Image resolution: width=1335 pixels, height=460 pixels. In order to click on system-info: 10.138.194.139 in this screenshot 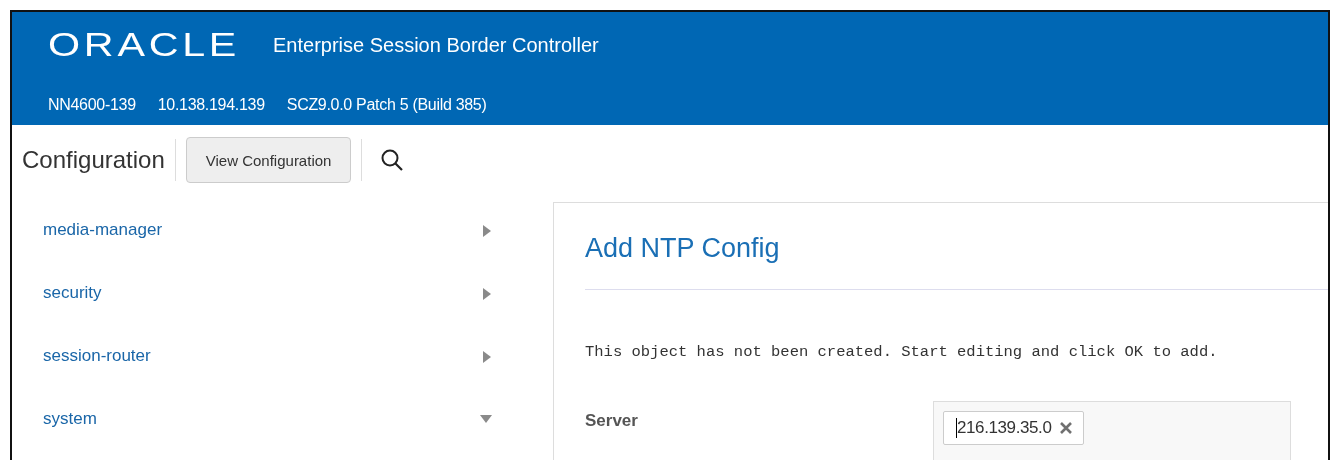, I will do `click(211, 105)`.